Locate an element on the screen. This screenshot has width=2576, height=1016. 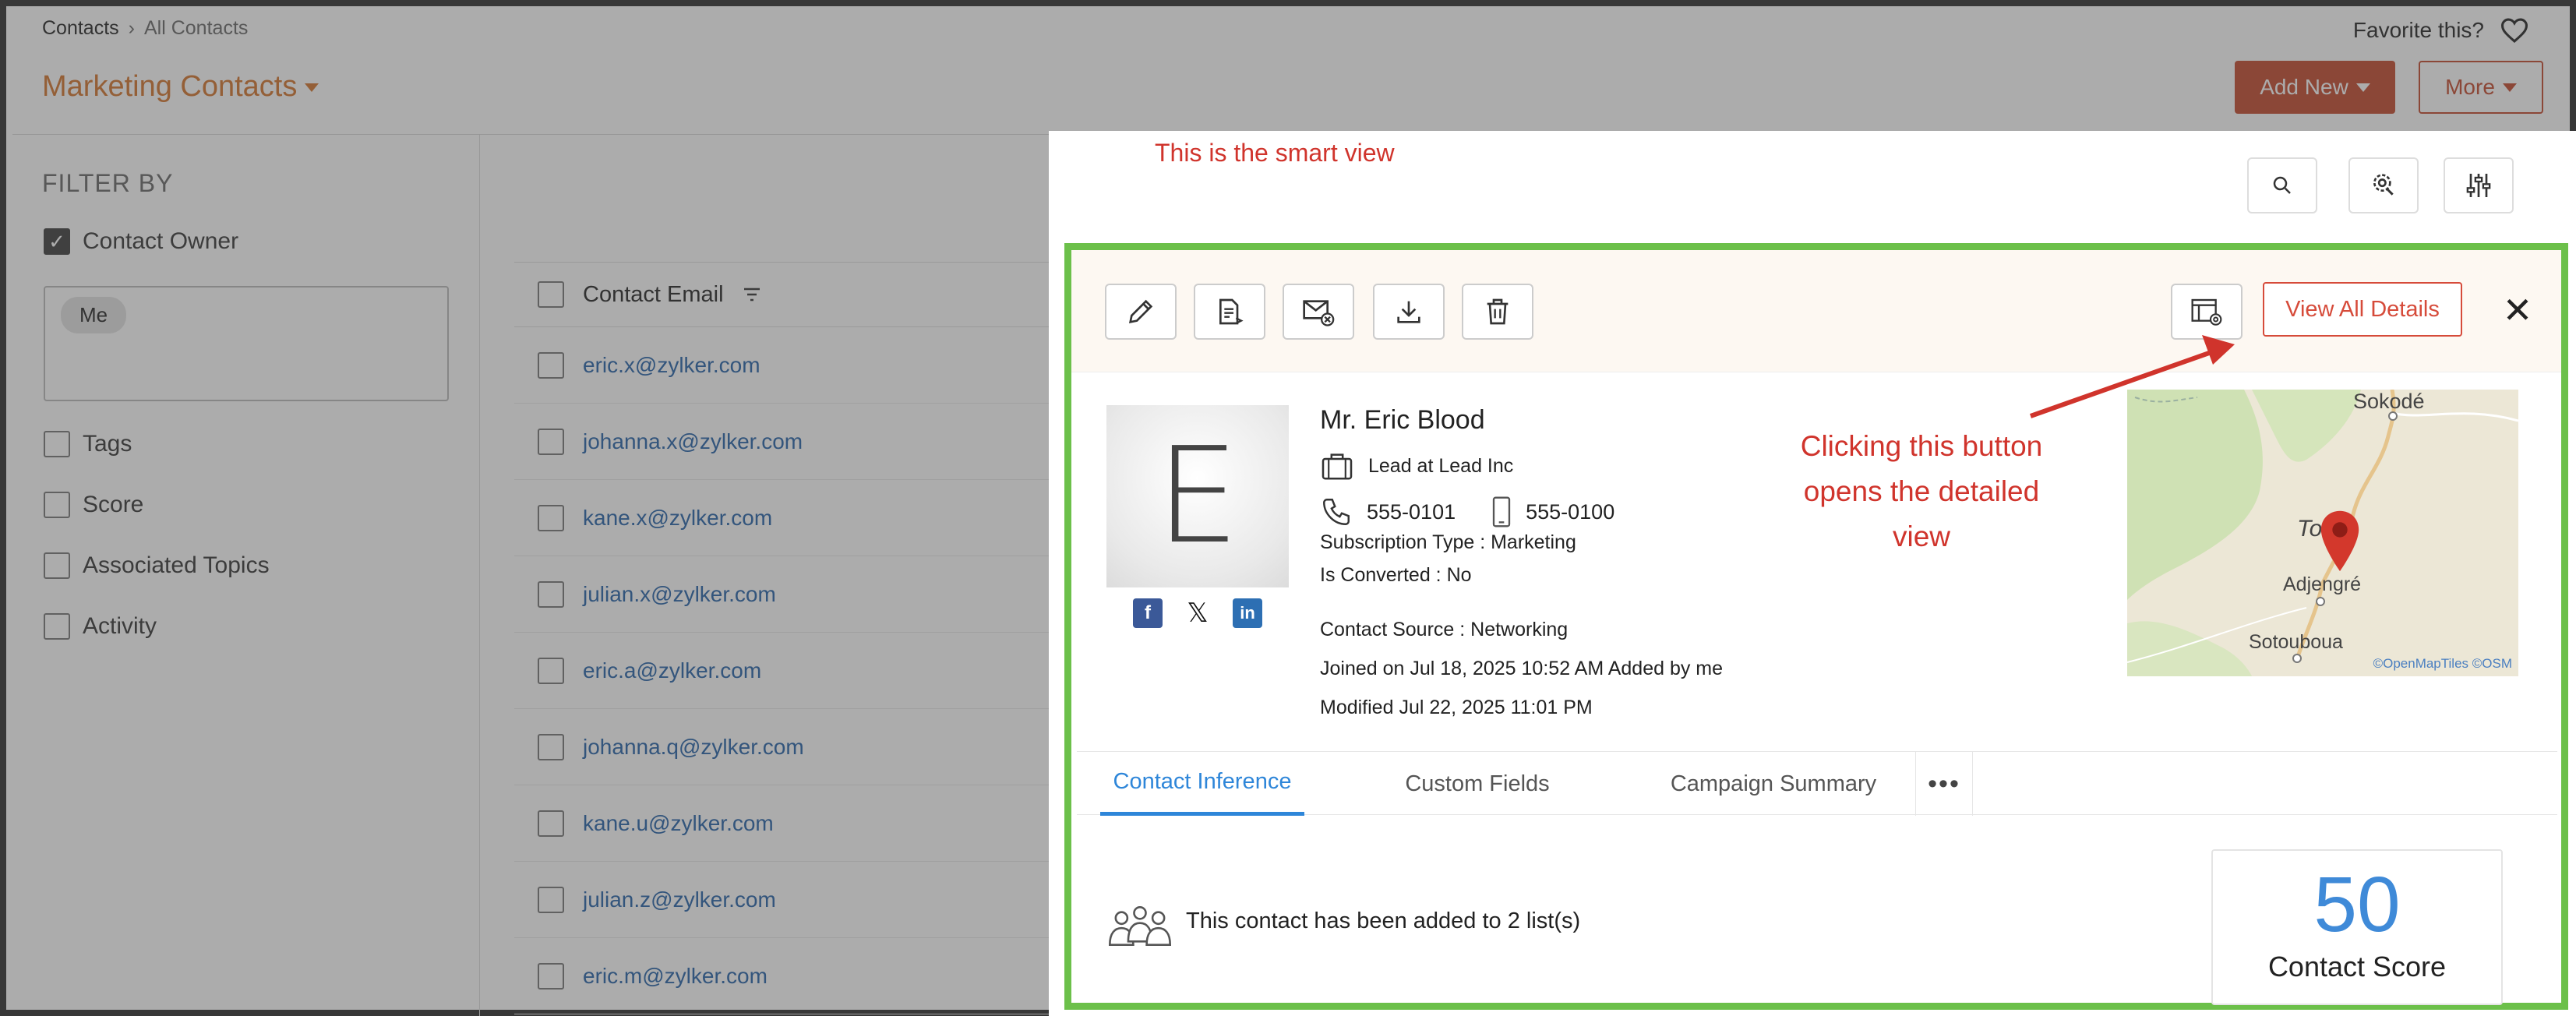
social-links: f 𝕏 in is located at coordinates (1197, 613).